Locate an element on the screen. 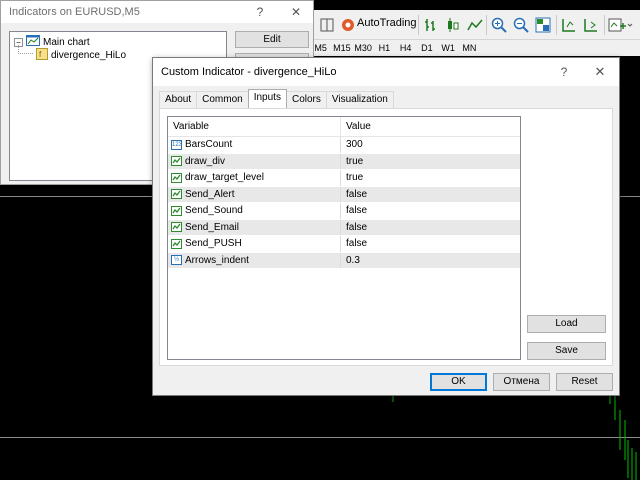 This screenshot has height=480, width=640. variable-name: Send_Sound is located at coordinates (214, 211).